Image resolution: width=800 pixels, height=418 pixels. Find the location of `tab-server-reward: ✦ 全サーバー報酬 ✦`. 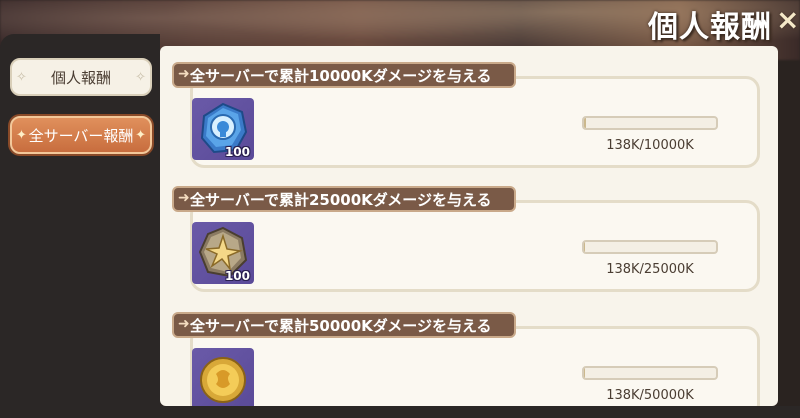

tab-server-reward: ✦ 全サーバー報酬 ✦ is located at coordinates (81, 135).